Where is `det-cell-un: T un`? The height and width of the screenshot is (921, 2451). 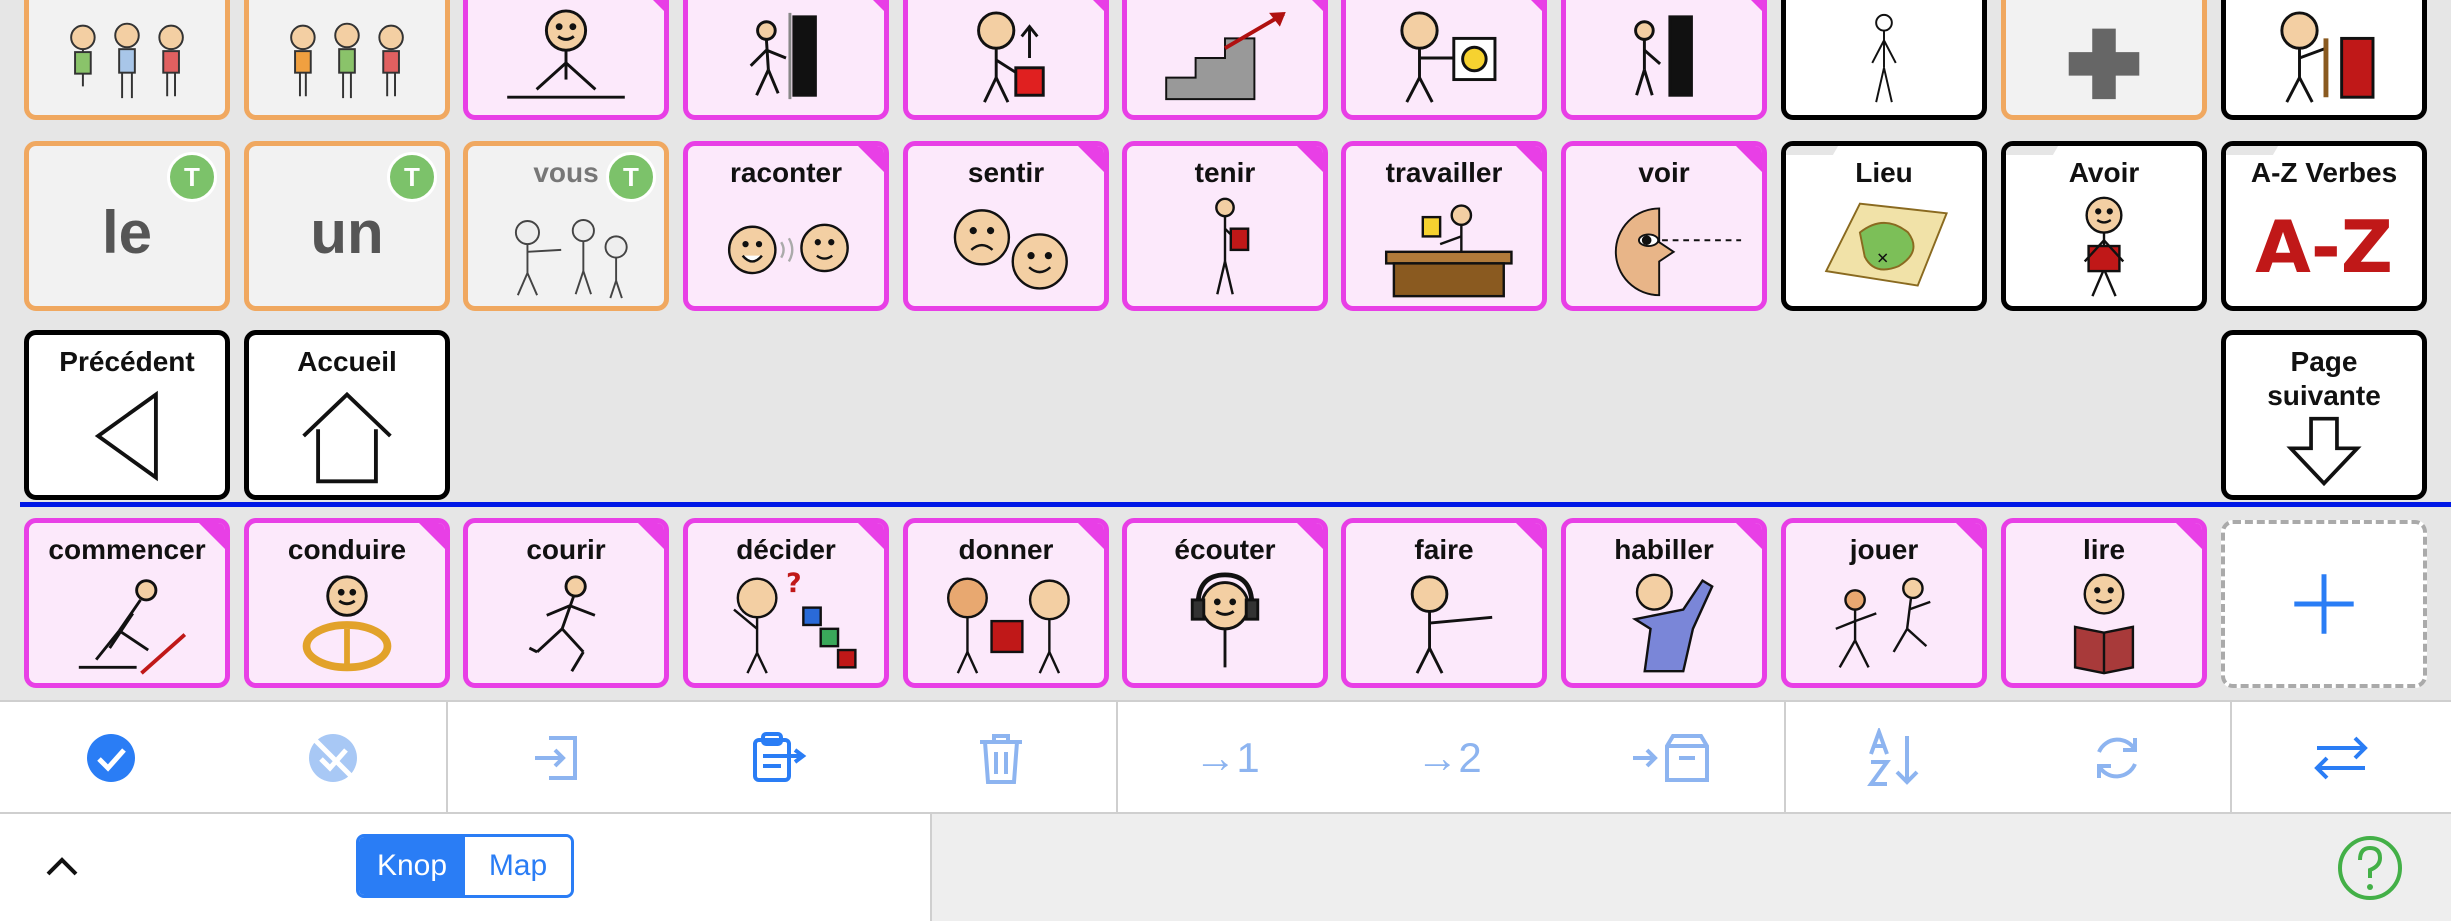
det-cell-un: T un is located at coordinates (347, 226).